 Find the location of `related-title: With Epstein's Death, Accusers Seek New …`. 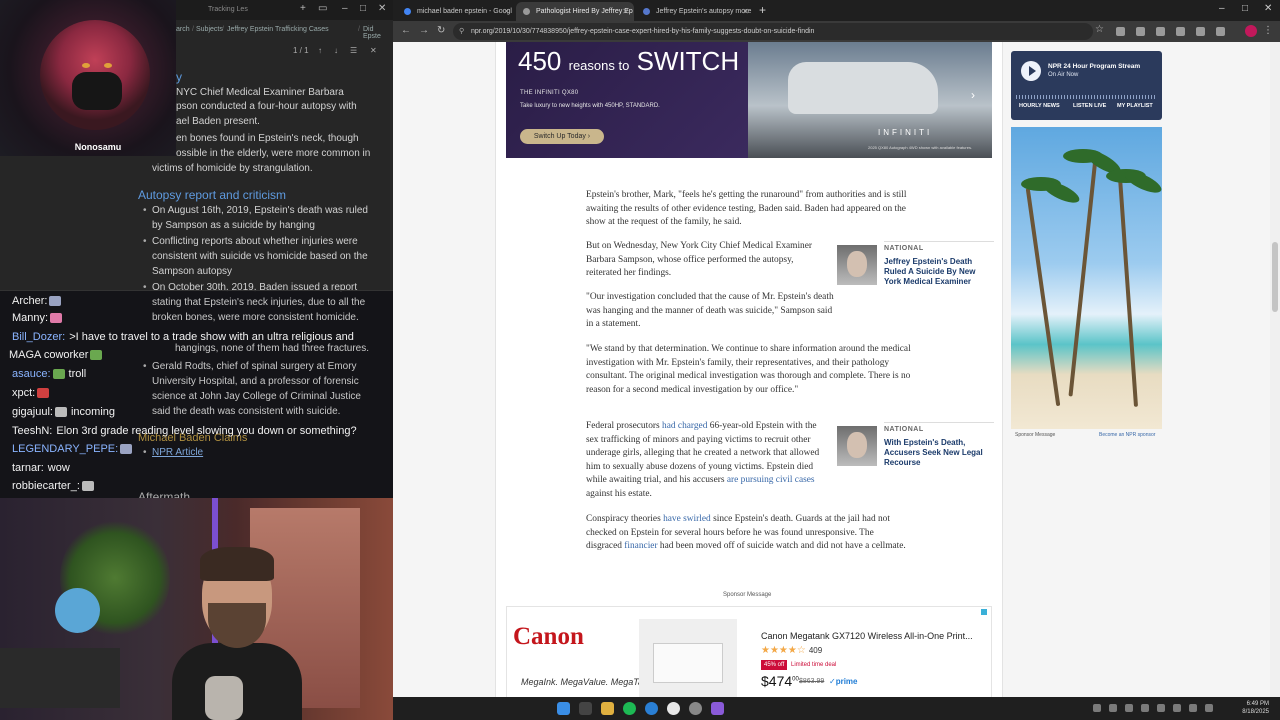

related-title: With Epstein's Death, Accusers Seek New … is located at coordinates (934, 453).